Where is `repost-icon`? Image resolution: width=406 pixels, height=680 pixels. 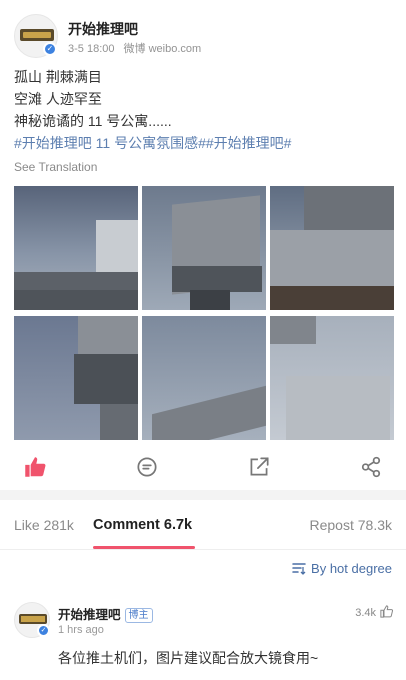
repost-icon is located at coordinates (259, 467).